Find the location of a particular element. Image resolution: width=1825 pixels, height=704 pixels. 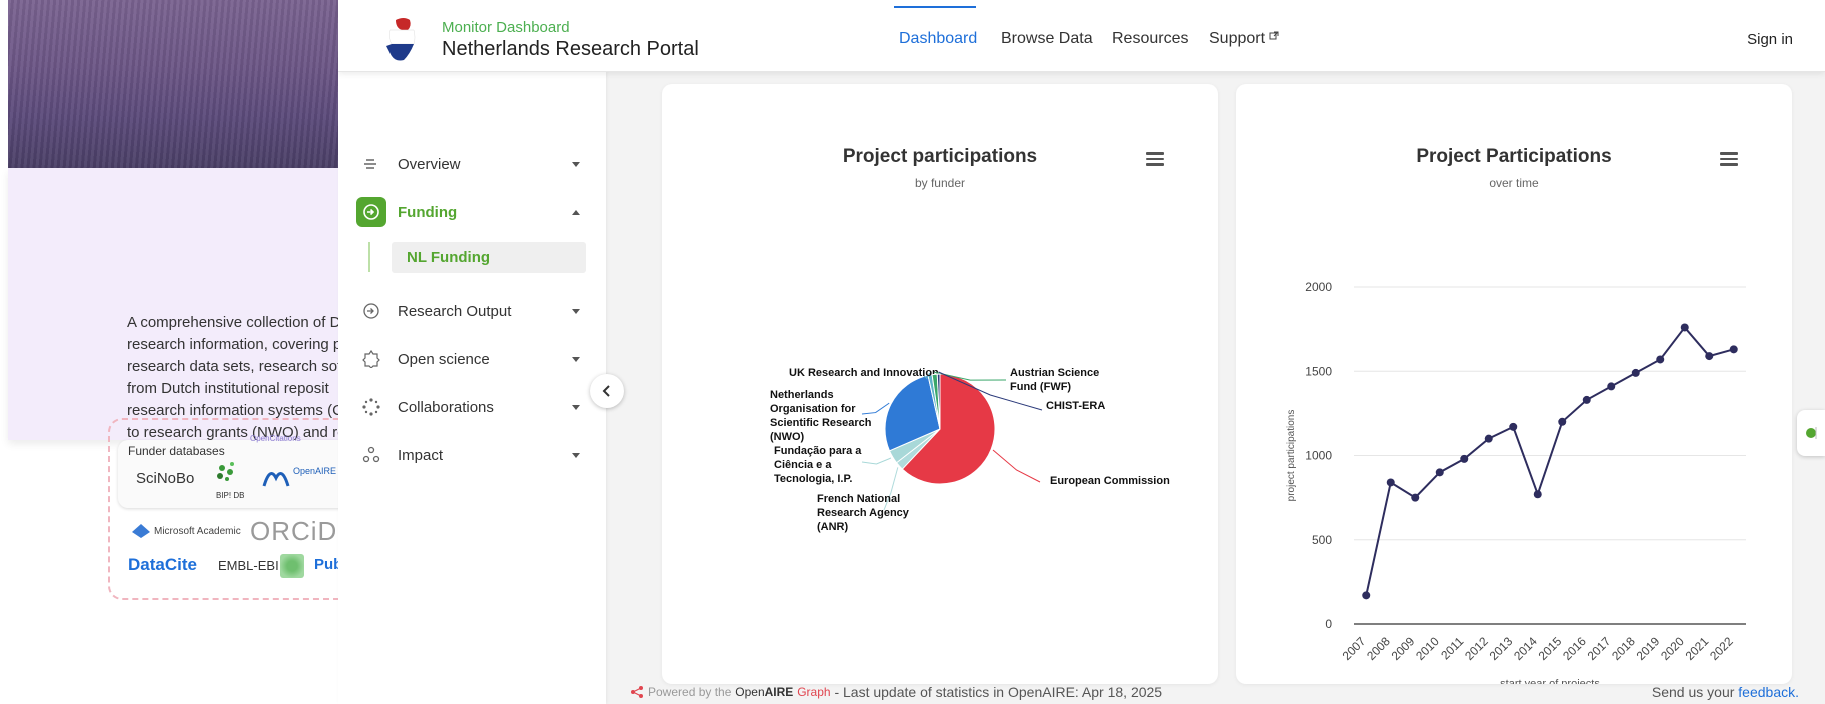

funder-databases-label: Funder databases is located at coordinates (176, 451).